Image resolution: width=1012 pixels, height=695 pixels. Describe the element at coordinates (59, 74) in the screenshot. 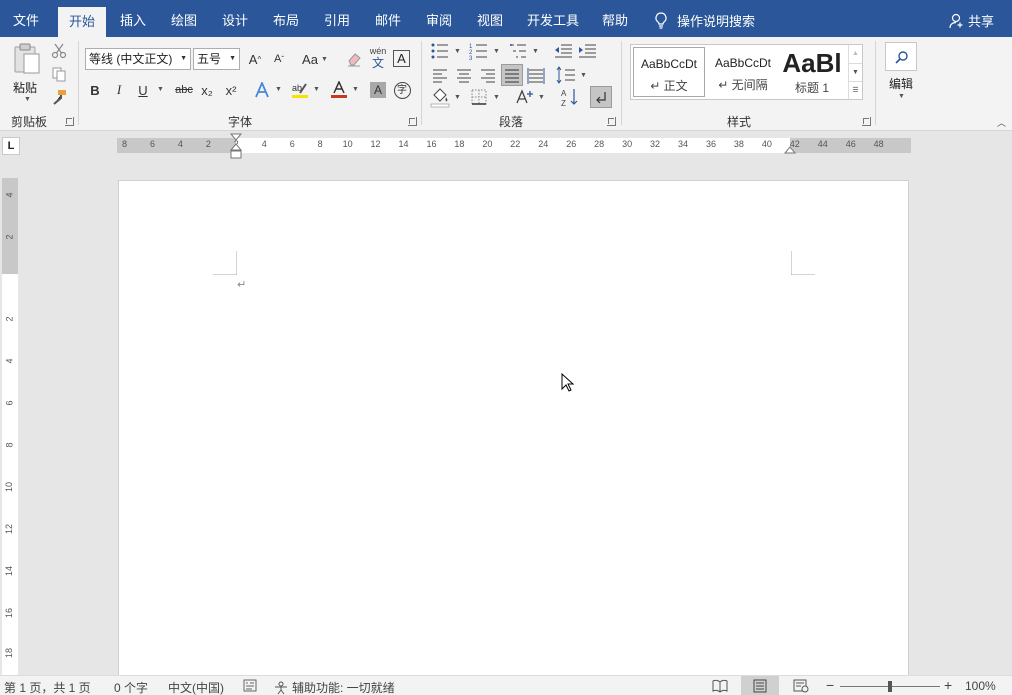

I see `copy-button` at that location.